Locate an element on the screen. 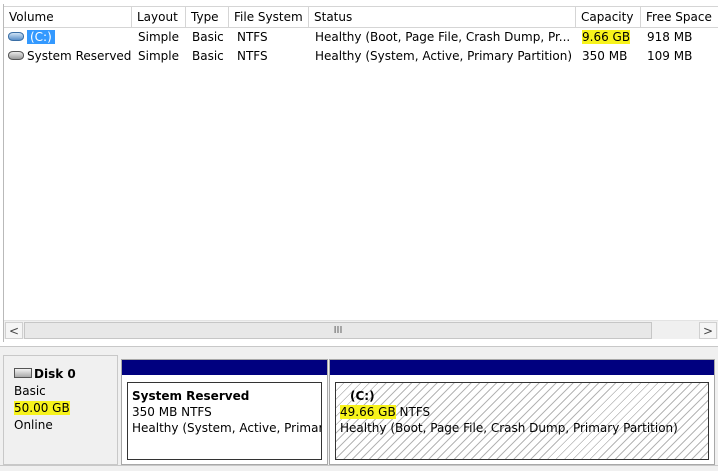 This screenshot has height=471, width=718. disk-title: Disk 0 is located at coordinates (65, 374).